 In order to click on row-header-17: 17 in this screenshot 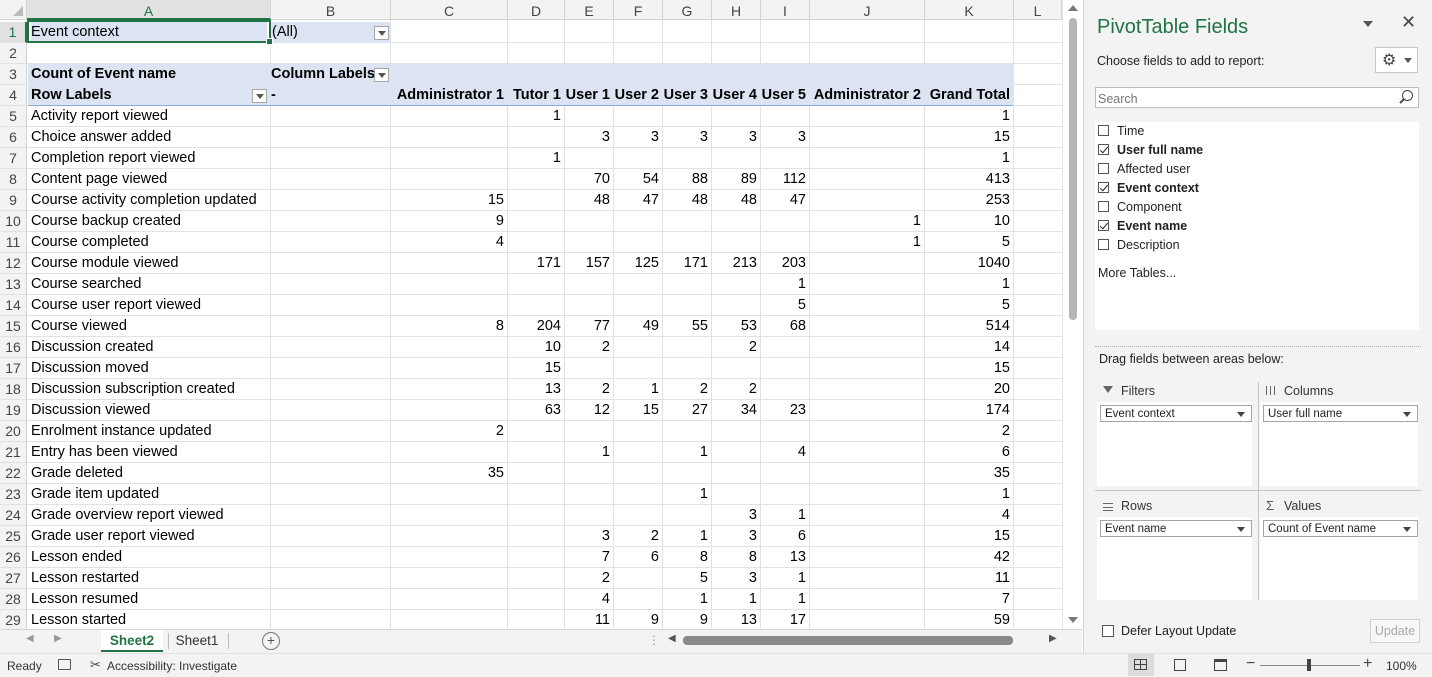, I will do `click(13, 368)`.